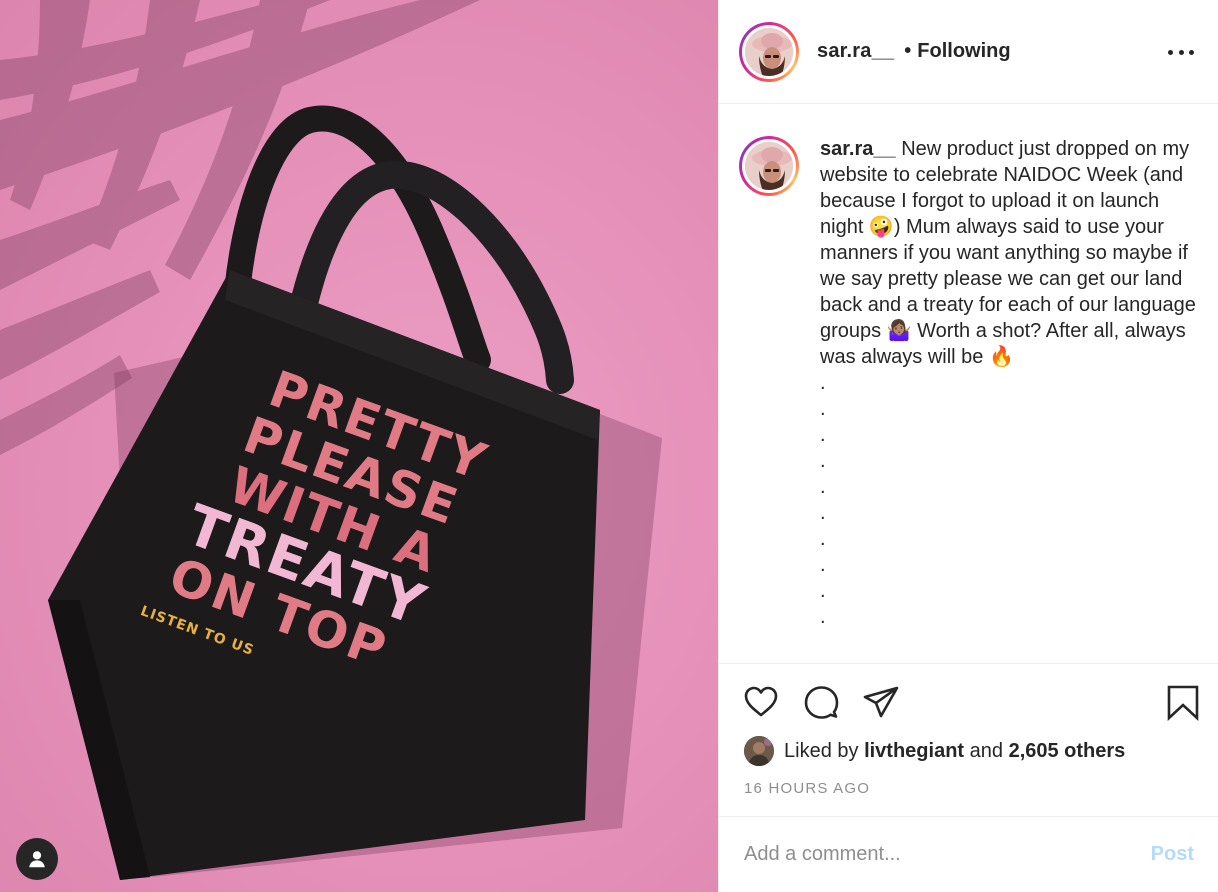 This screenshot has height=892, width=1218. What do you see at coordinates (855, 51) in the screenshot?
I see `author-username: sar.ra__` at bounding box center [855, 51].